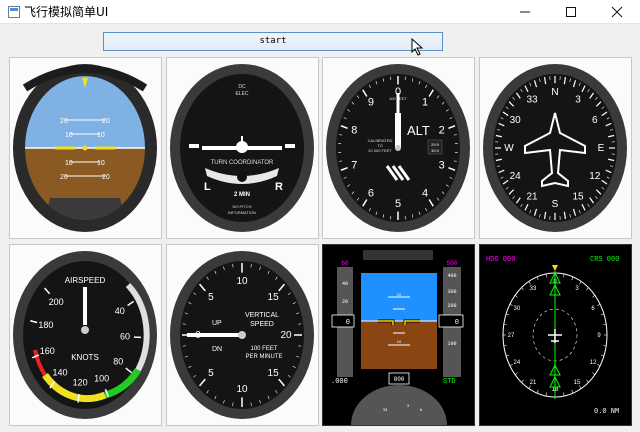 The height and width of the screenshot is (432, 640). What do you see at coordinates (451, 276) in the screenshot?
I see `alt-tape-label: 400` at bounding box center [451, 276].